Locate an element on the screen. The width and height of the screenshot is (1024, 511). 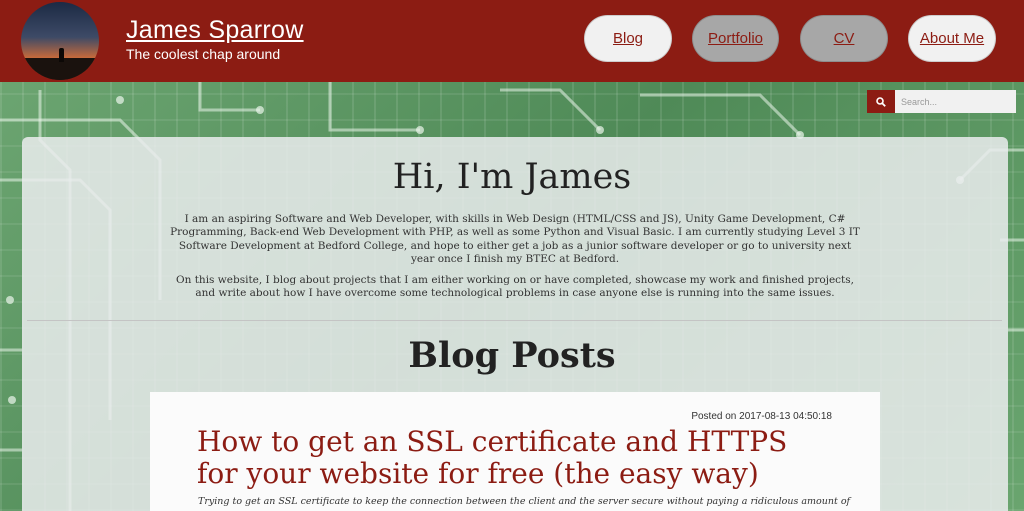
blog-posts-heading: Blog Posts is located at coordinates (512, 355).